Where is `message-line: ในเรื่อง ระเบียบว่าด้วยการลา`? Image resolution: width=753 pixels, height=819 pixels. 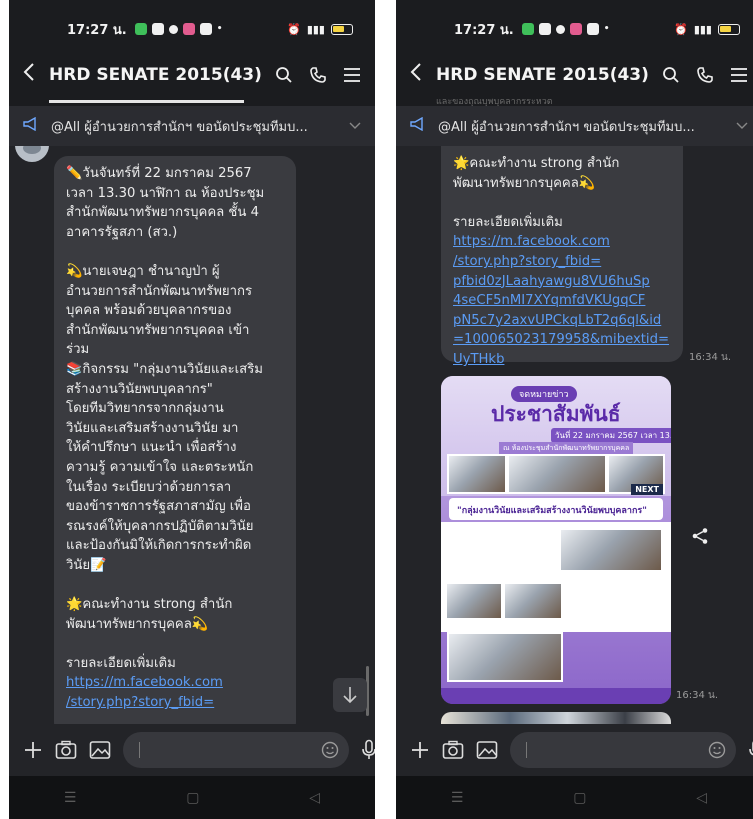
message-line: ในเรื่อง ระเบียบว่าด้วยการลา is located at coordinates (149, 487).